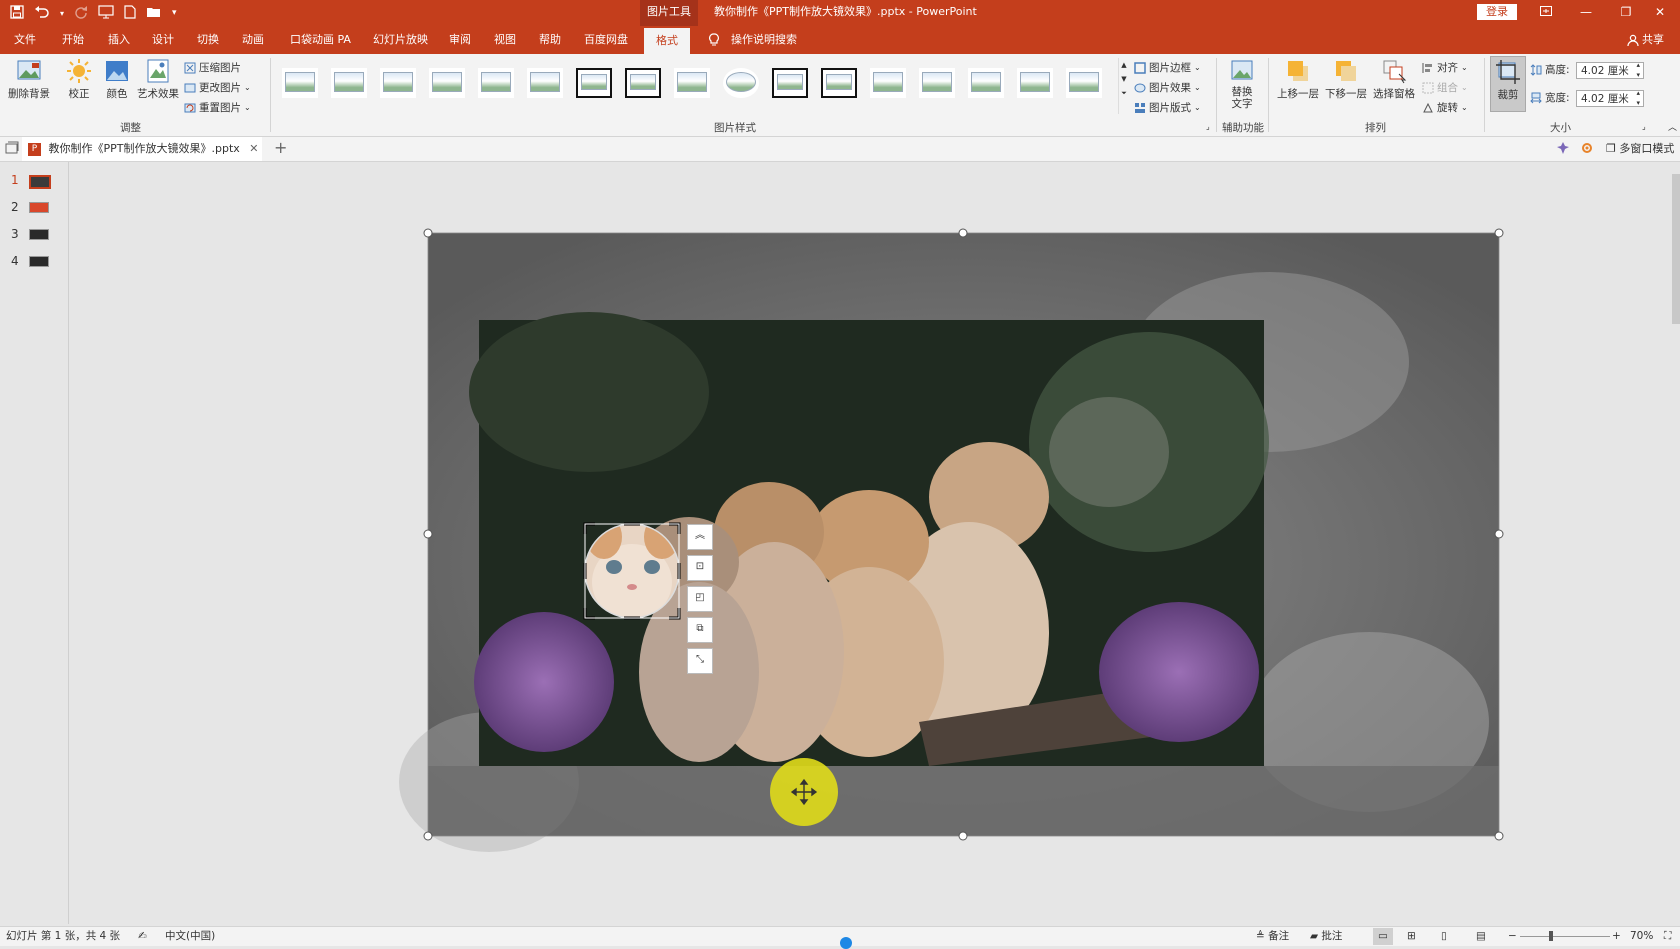 This screenshot has height=949, width=1680. What do you see at coordinates (1167, 87) in the screenshot?
I see `picture-effects-button: 图片效果 ⌄` at bounding box center [1167, 87].